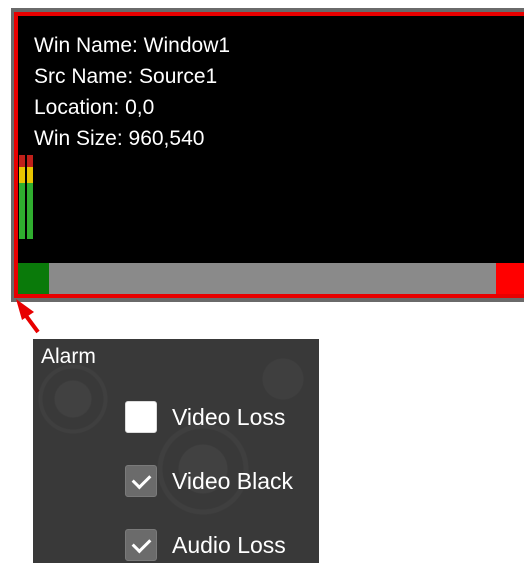  Describe the element at coordinates (229, 416) in the screenshot. I see `video-loss-label: Video Loss` at that location.